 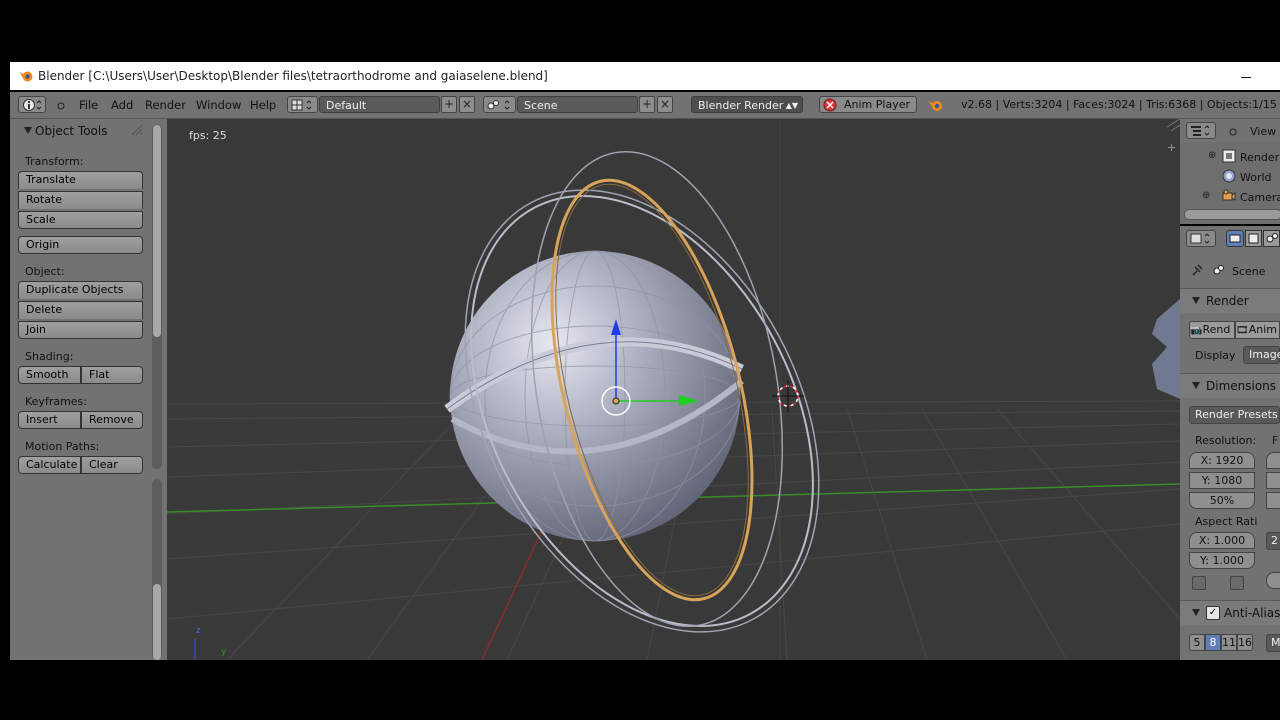 I want to click on properties-toggle-icon: +, so click(x=1171, y=147).